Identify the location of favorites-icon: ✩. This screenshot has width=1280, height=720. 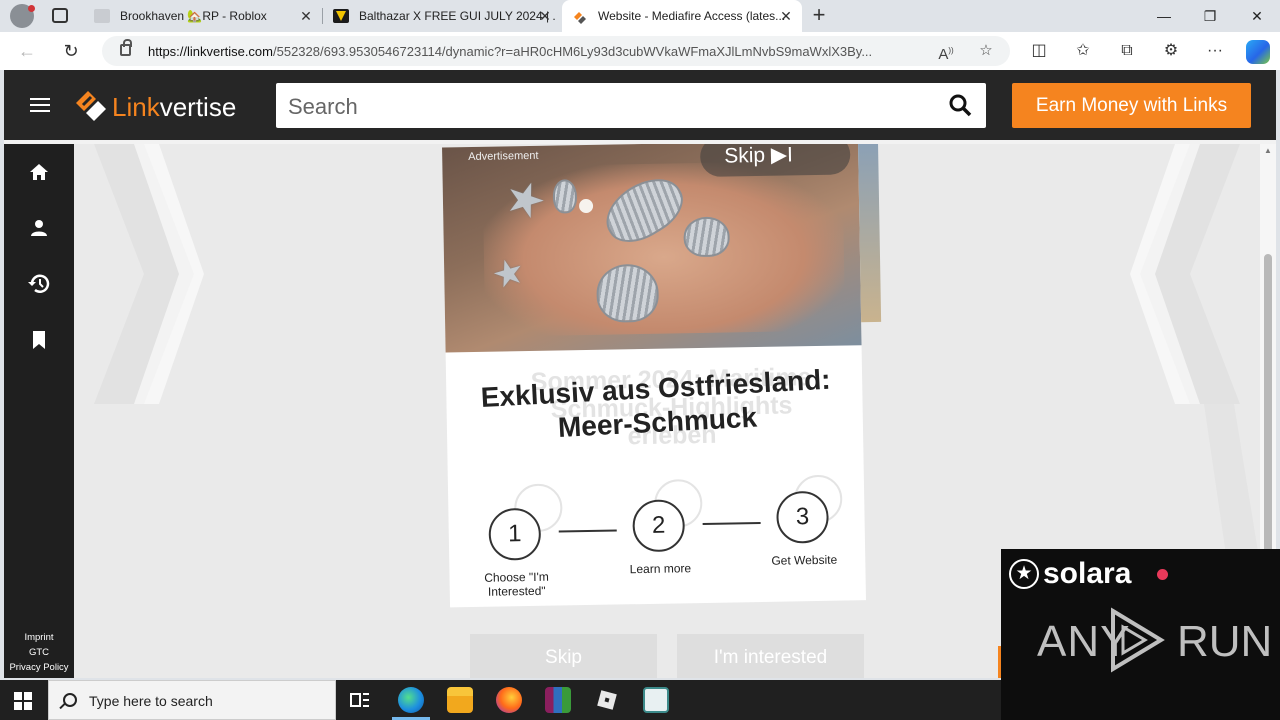
(1083, 51).